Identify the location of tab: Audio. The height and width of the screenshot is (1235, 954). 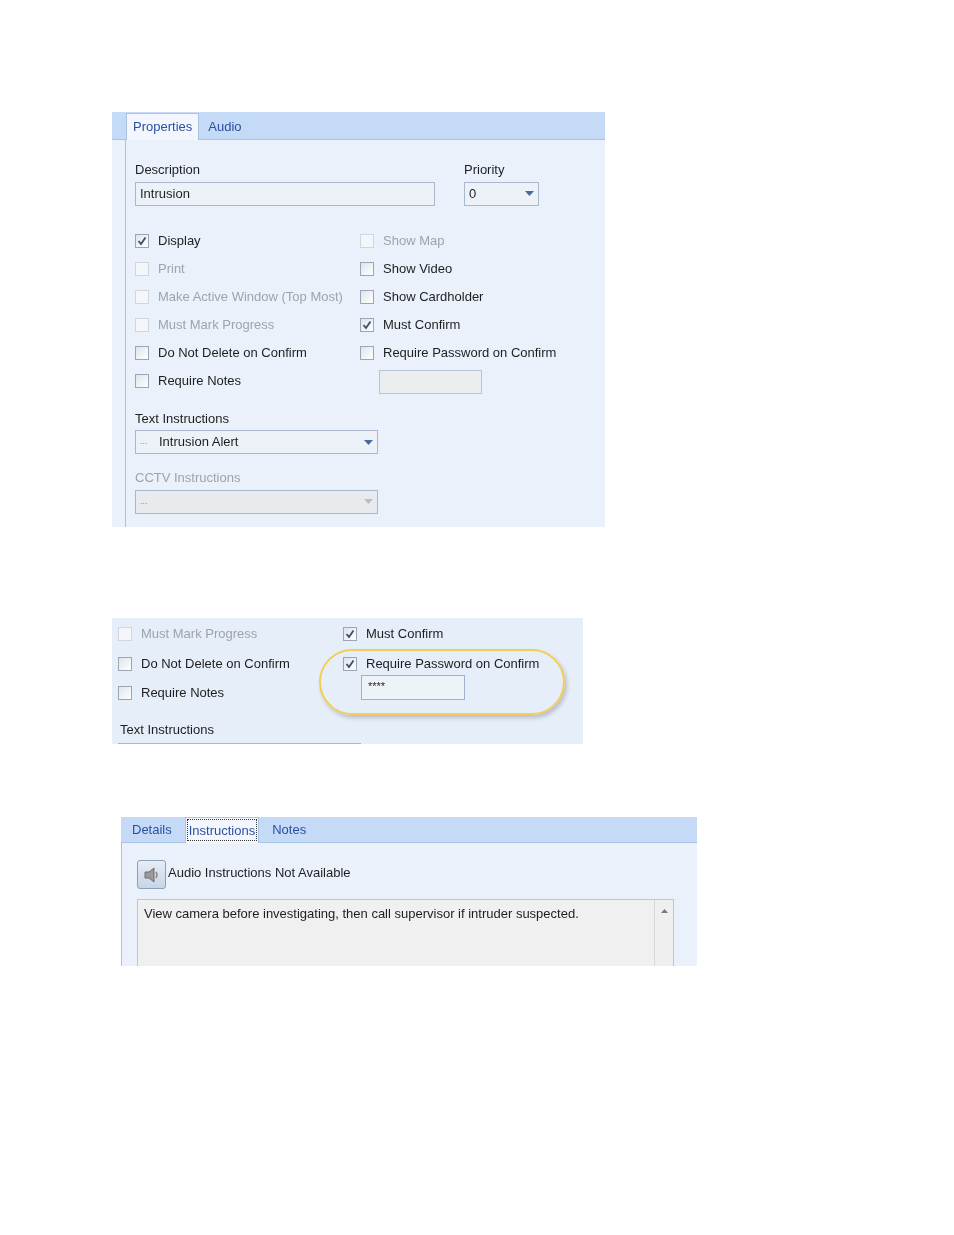
(225, 127).